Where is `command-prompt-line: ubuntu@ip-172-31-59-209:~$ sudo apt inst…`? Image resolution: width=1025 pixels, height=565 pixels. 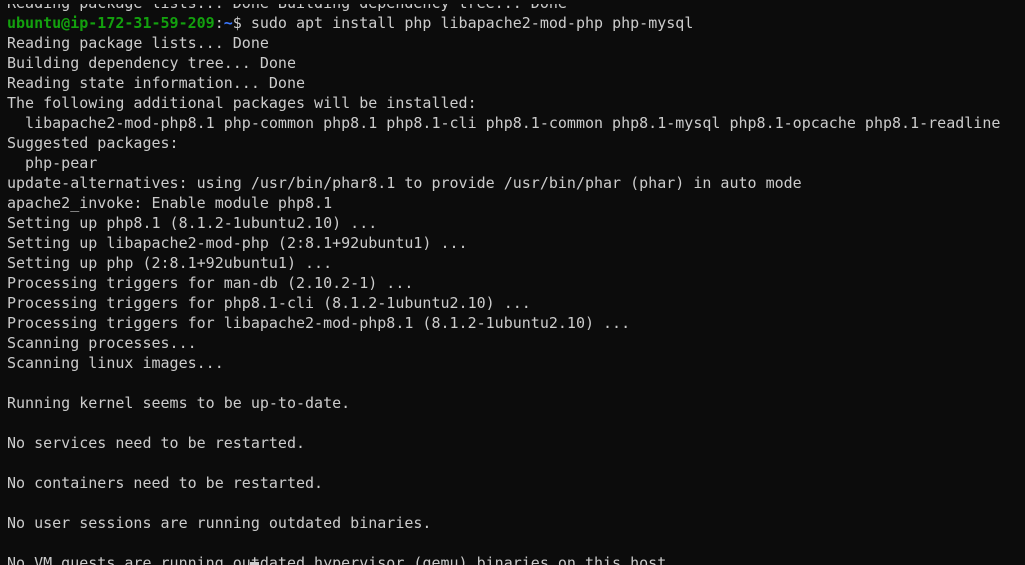 command-prompt-line: ubuntu@ip-172-31-59-209:~$ sudo apt inst… is located at coordinates (516, 23).